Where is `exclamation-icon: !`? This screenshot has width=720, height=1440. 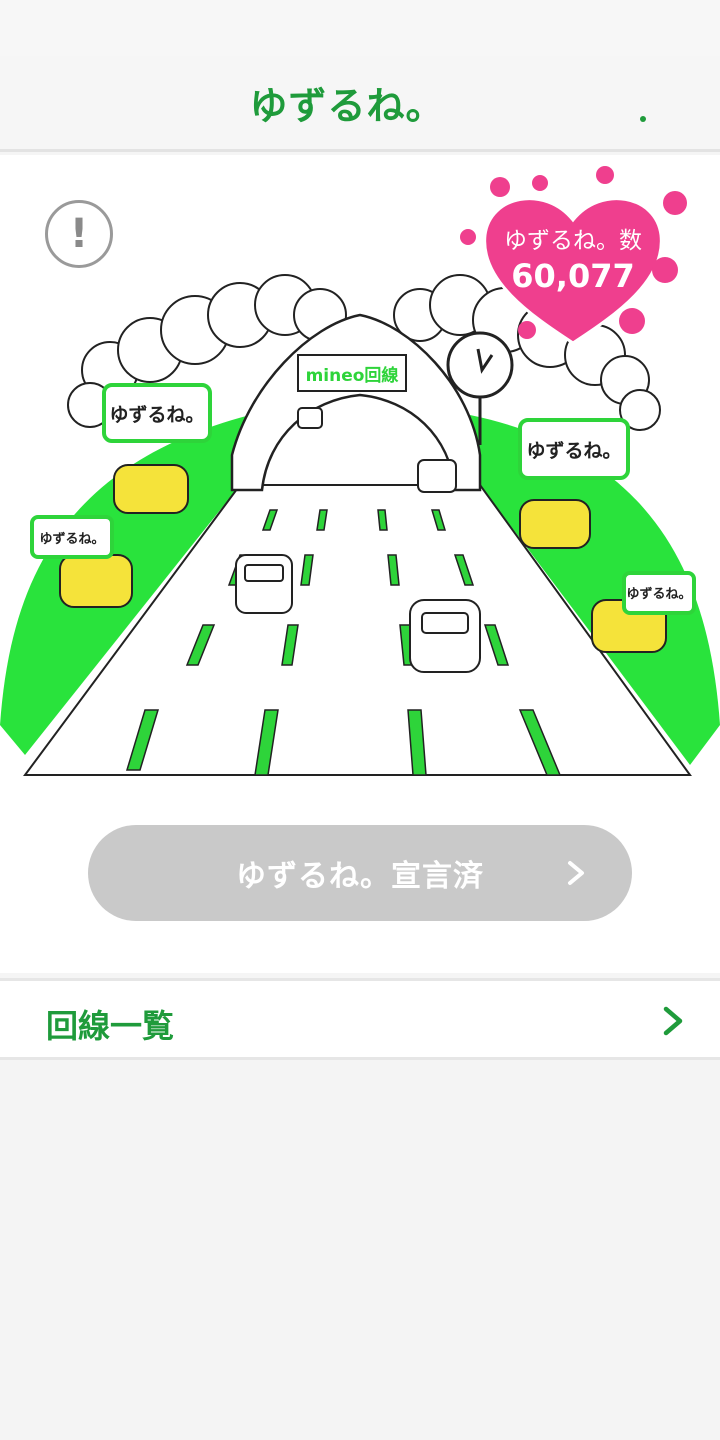
exclamation-icon: ! is located at coordinates (79, 234).